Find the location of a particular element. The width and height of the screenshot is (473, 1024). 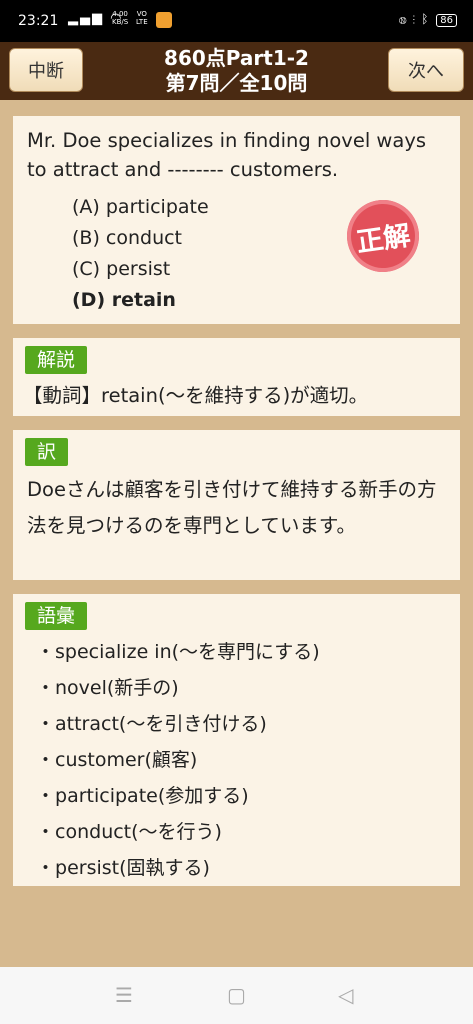

list-item: persist(固執する) is located at coordinates (178, 868).